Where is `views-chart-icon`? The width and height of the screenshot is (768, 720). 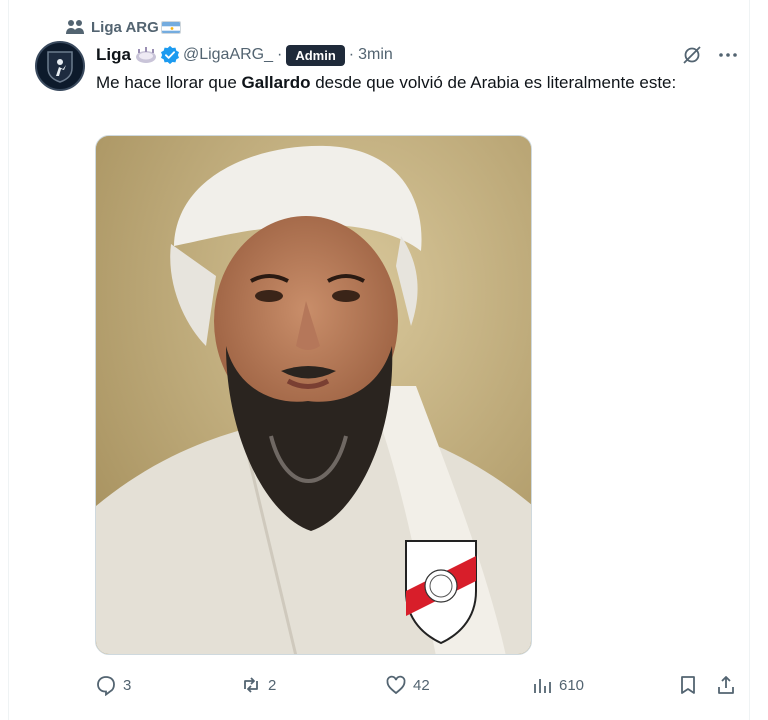
views-chart-icon is located at coordinates (542, 686).